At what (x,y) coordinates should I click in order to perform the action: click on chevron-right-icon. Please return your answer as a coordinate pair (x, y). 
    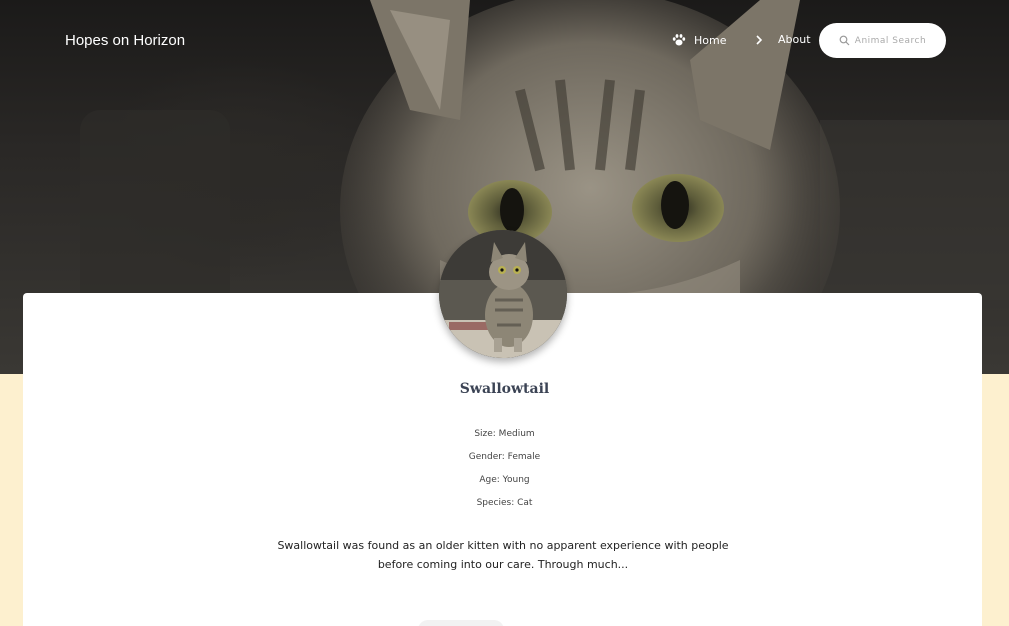
    Looking at the image, I should click on (759, 39).